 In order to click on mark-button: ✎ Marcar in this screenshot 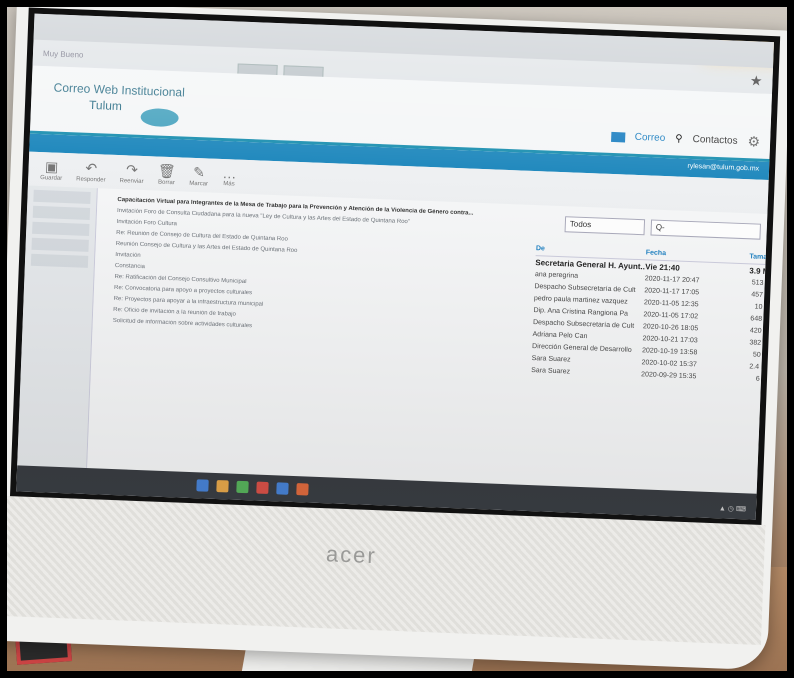, I will do `click(199, 175)`.